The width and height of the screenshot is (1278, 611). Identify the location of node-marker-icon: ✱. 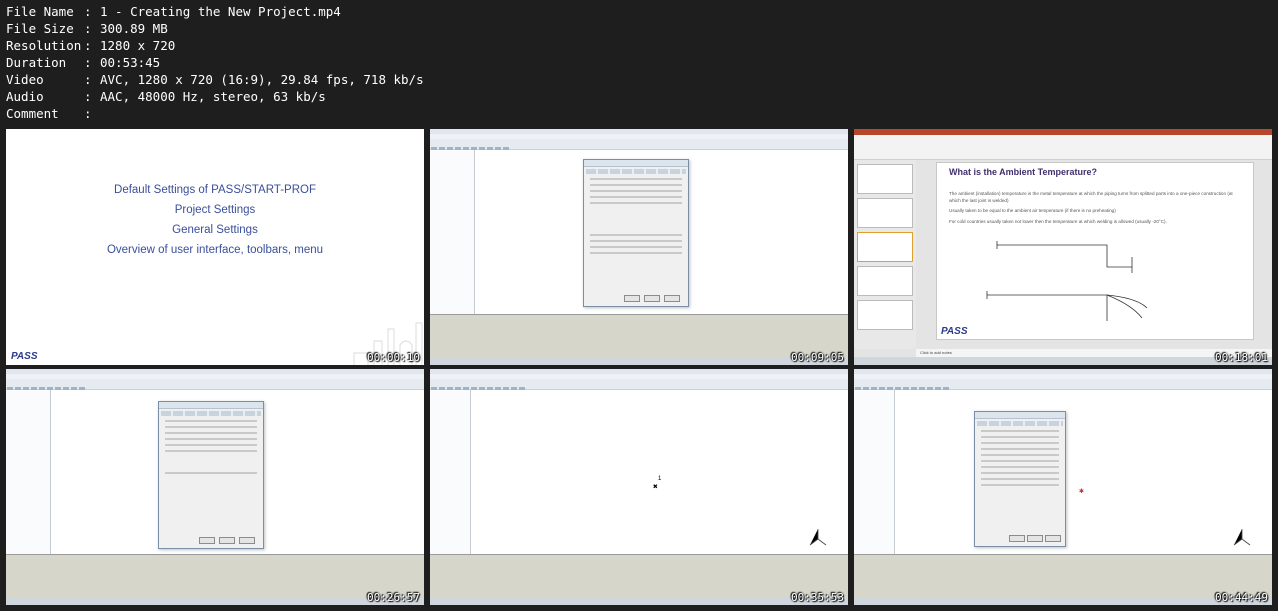
(1081, 490).